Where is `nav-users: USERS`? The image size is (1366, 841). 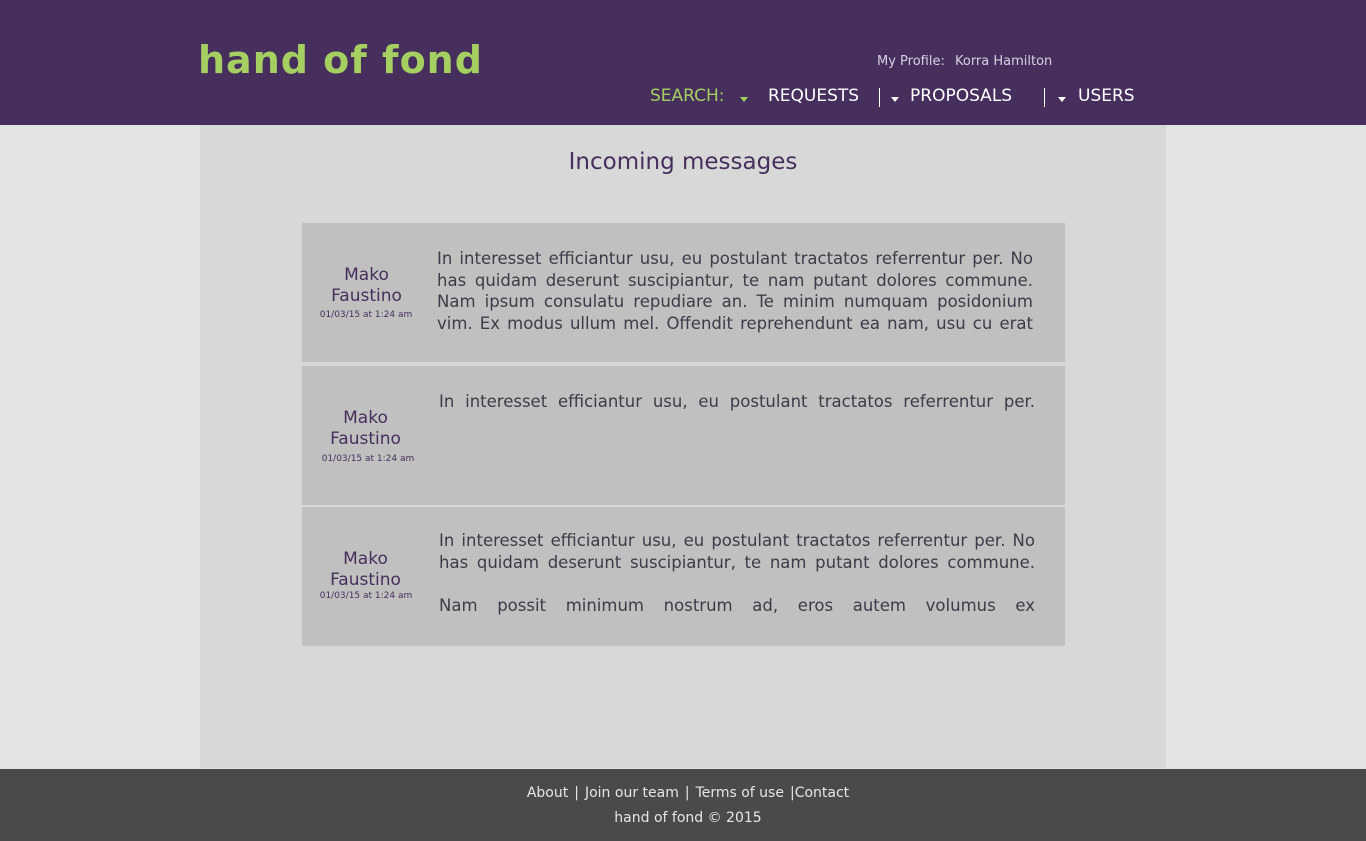 nav-users: USERS is located at coordinates (1106, 98).